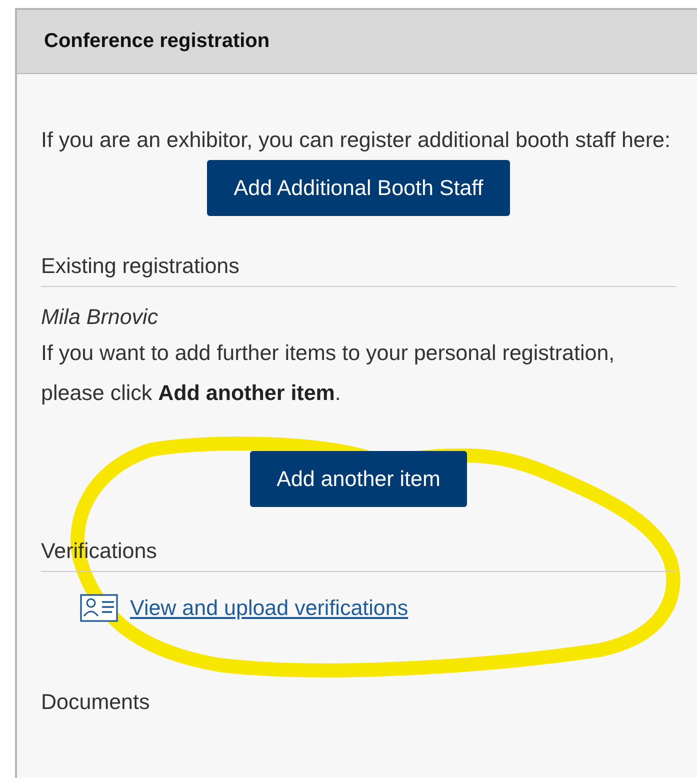 This screenshot has width=697, height=778. I want to click on id-card-icon, so click(99, 608).